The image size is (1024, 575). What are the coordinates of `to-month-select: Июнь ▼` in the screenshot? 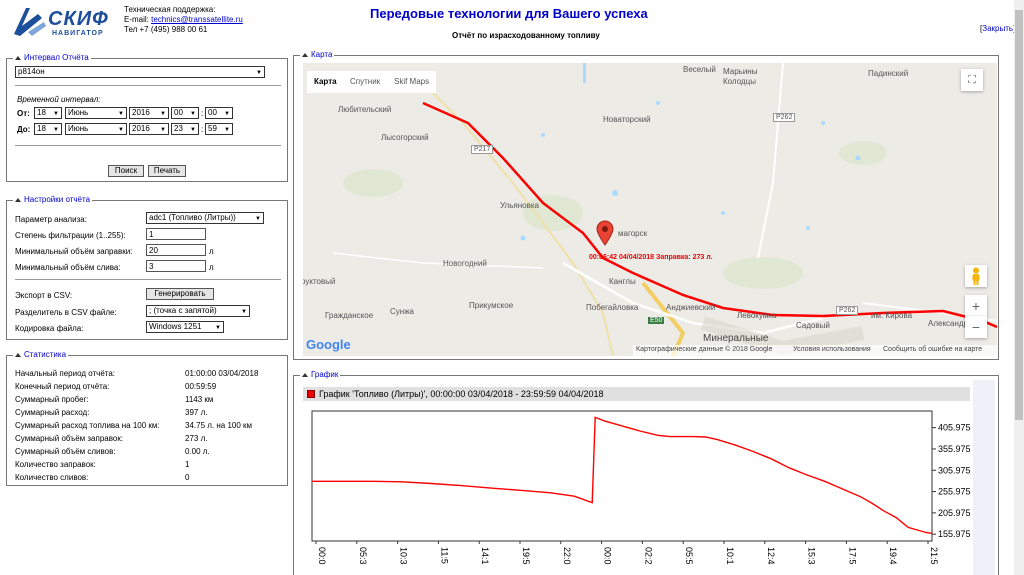 It's located at (96, 129).